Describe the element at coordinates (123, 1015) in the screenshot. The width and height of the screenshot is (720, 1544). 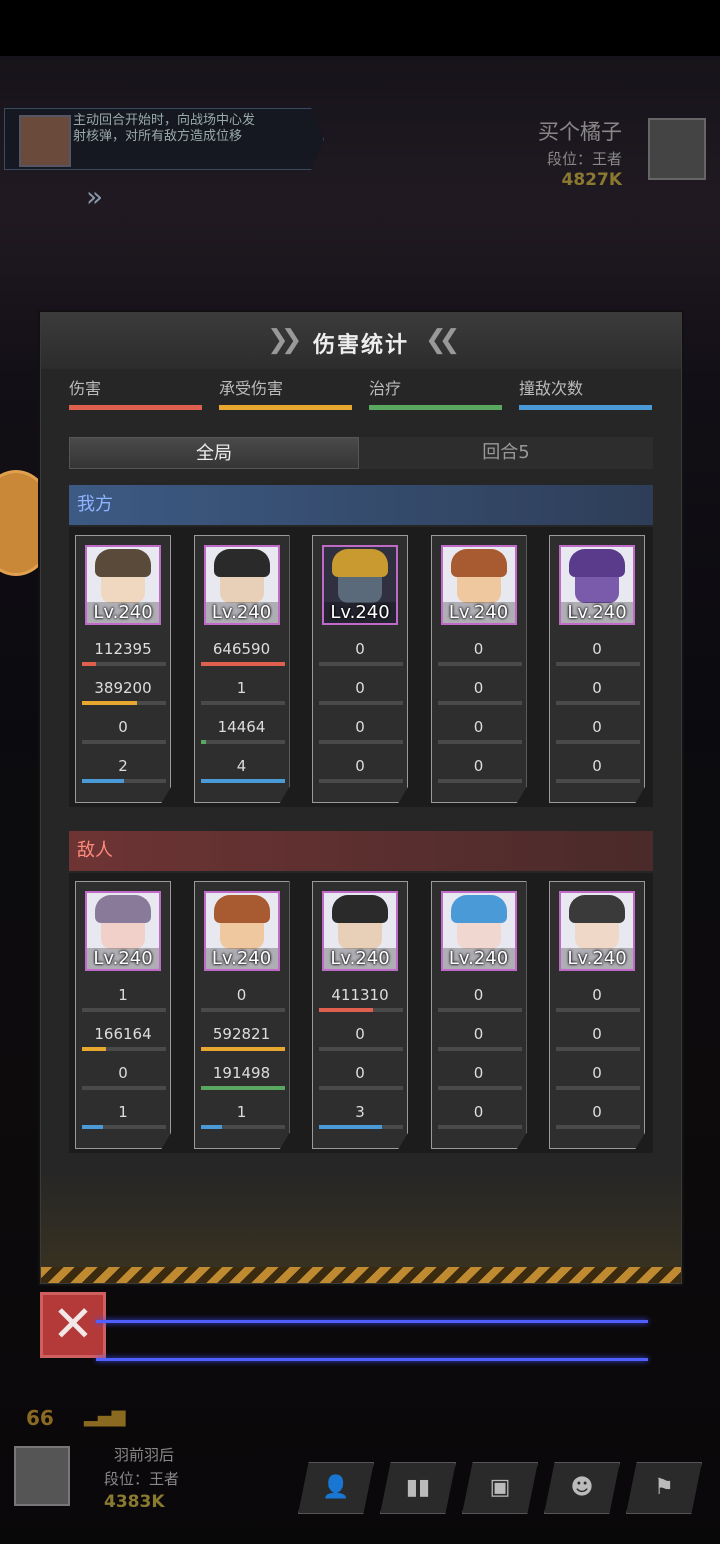
I see `enemy-hero-card: Lv.240 1 166164 0 1` at that location.